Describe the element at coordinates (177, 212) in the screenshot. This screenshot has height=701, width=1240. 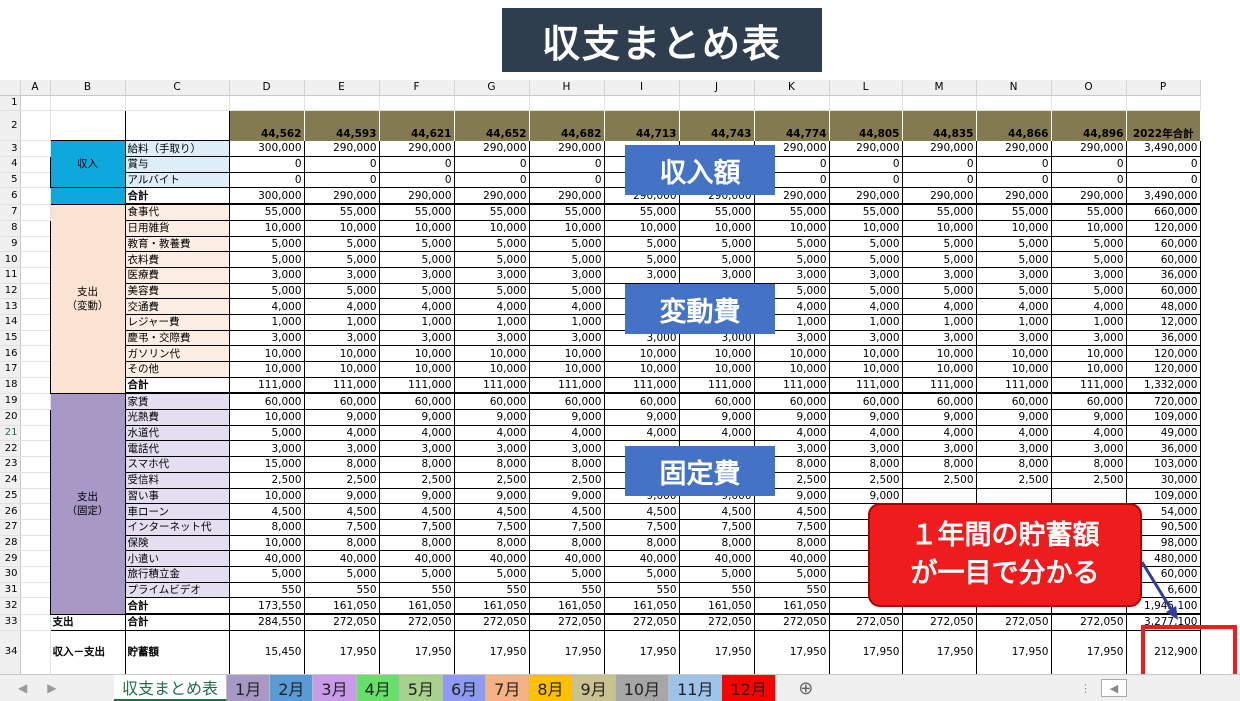
I see `item-label: 食事代` at that location.